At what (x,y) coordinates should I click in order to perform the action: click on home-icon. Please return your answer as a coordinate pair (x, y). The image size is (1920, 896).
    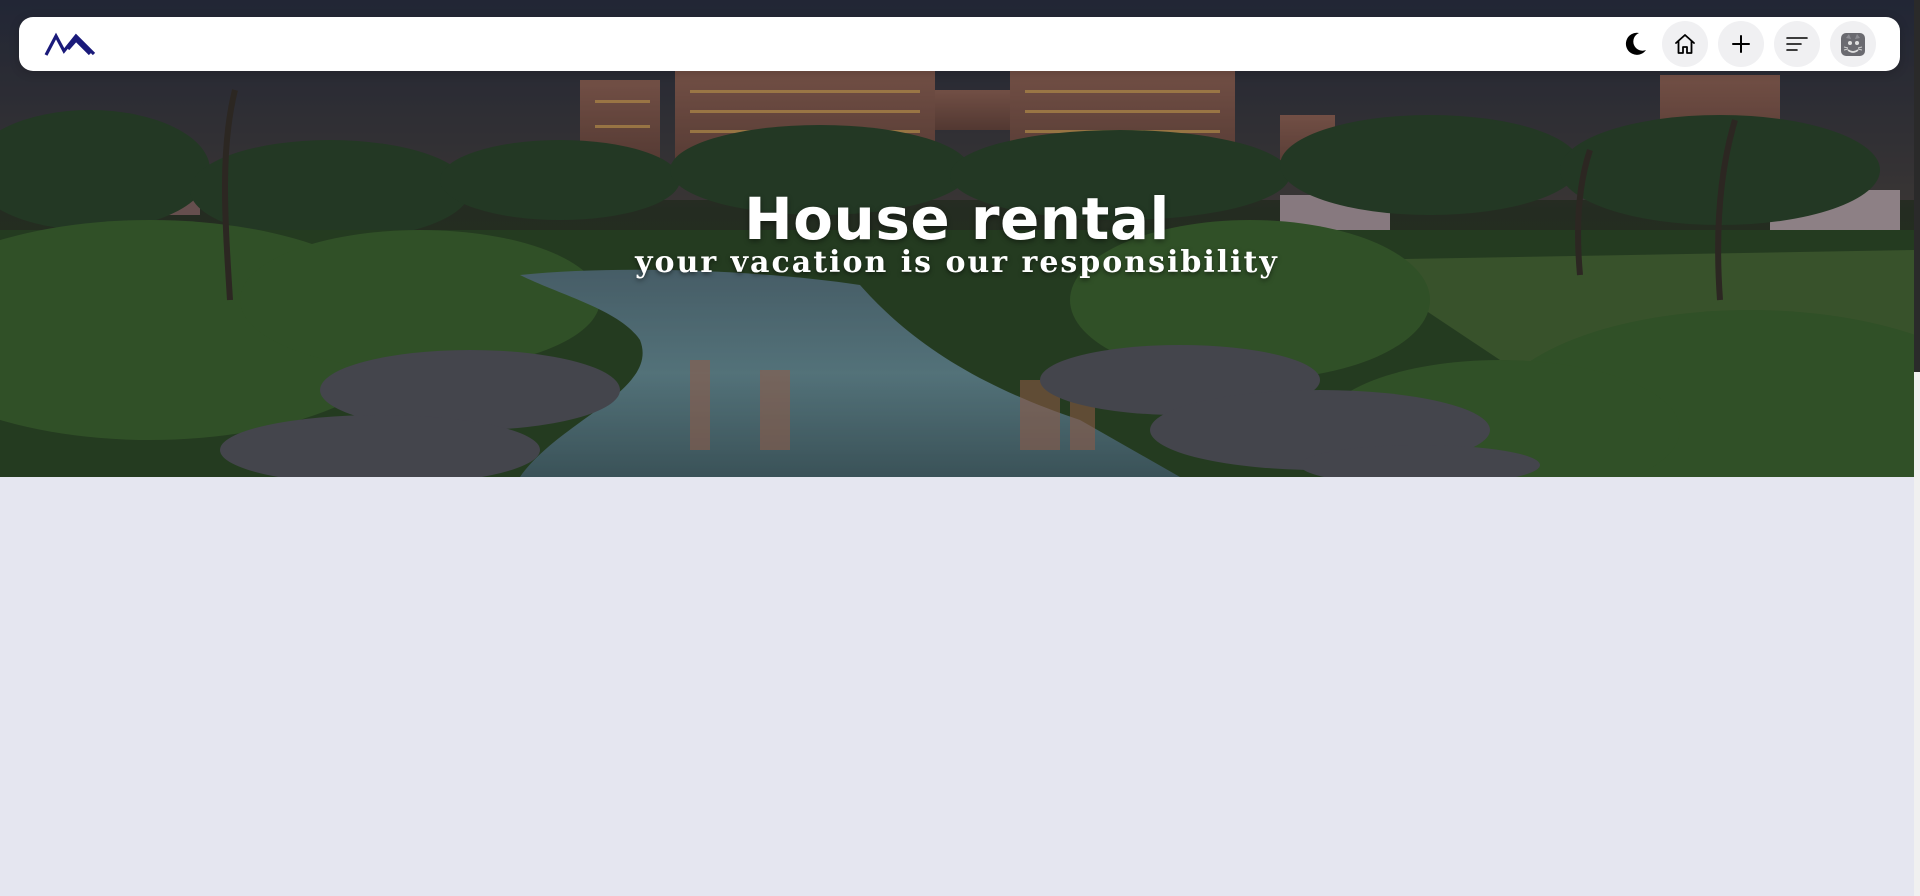
    Looking at the image, I should click on (1685, 44).